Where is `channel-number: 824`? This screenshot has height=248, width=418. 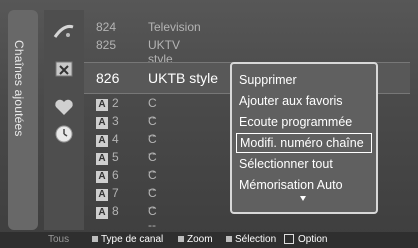
channel-number: 824 is located at coordinates (106, 27).